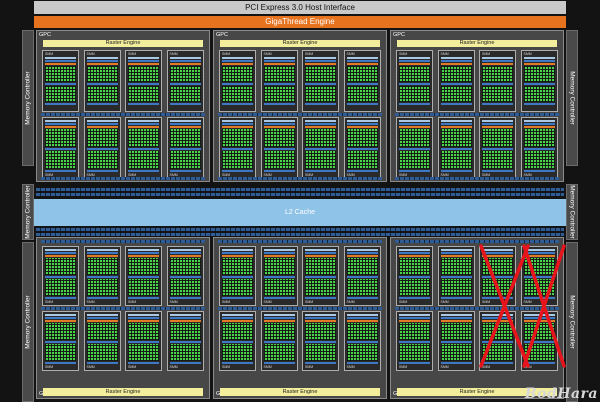  Describe the element at coordinates (123, 43) in the screenshot. I see `raster-engine: Raster Engine` at that location.